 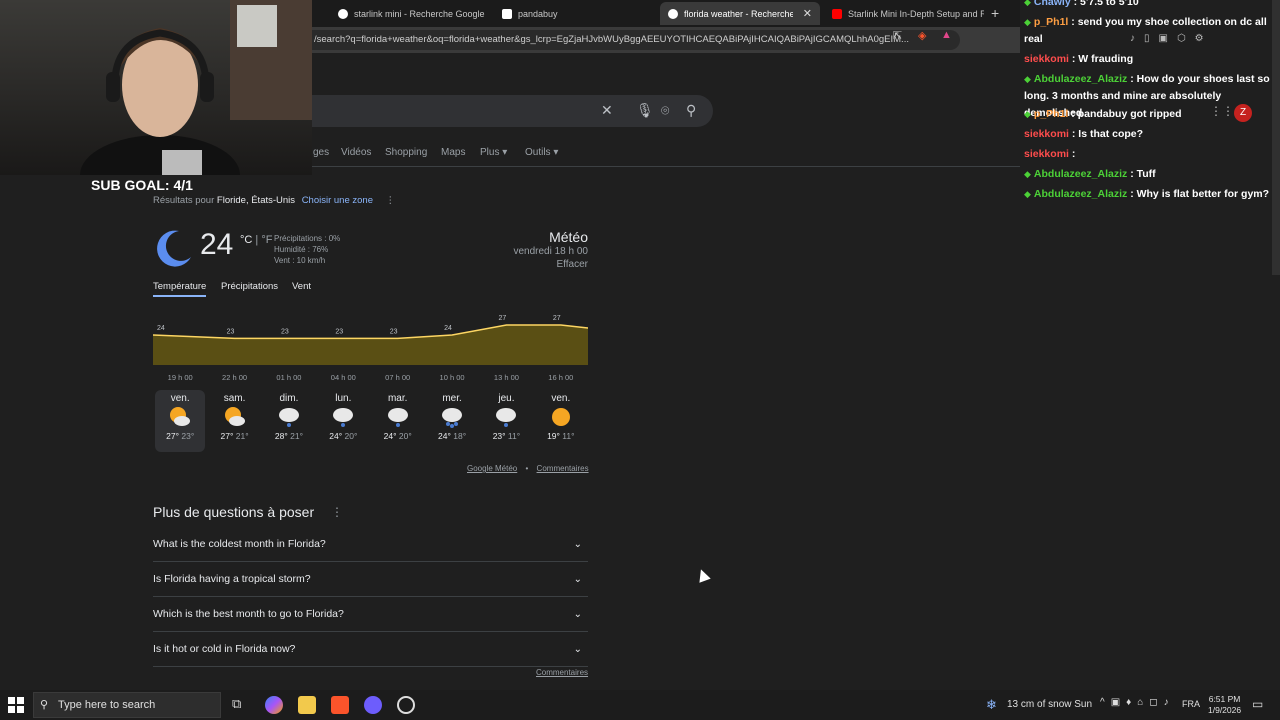 What do you see at coordinates (452, 421) in the screenshot?
I see `forecast-day: mer. 24° 18°` at bounding box center [452, 421].